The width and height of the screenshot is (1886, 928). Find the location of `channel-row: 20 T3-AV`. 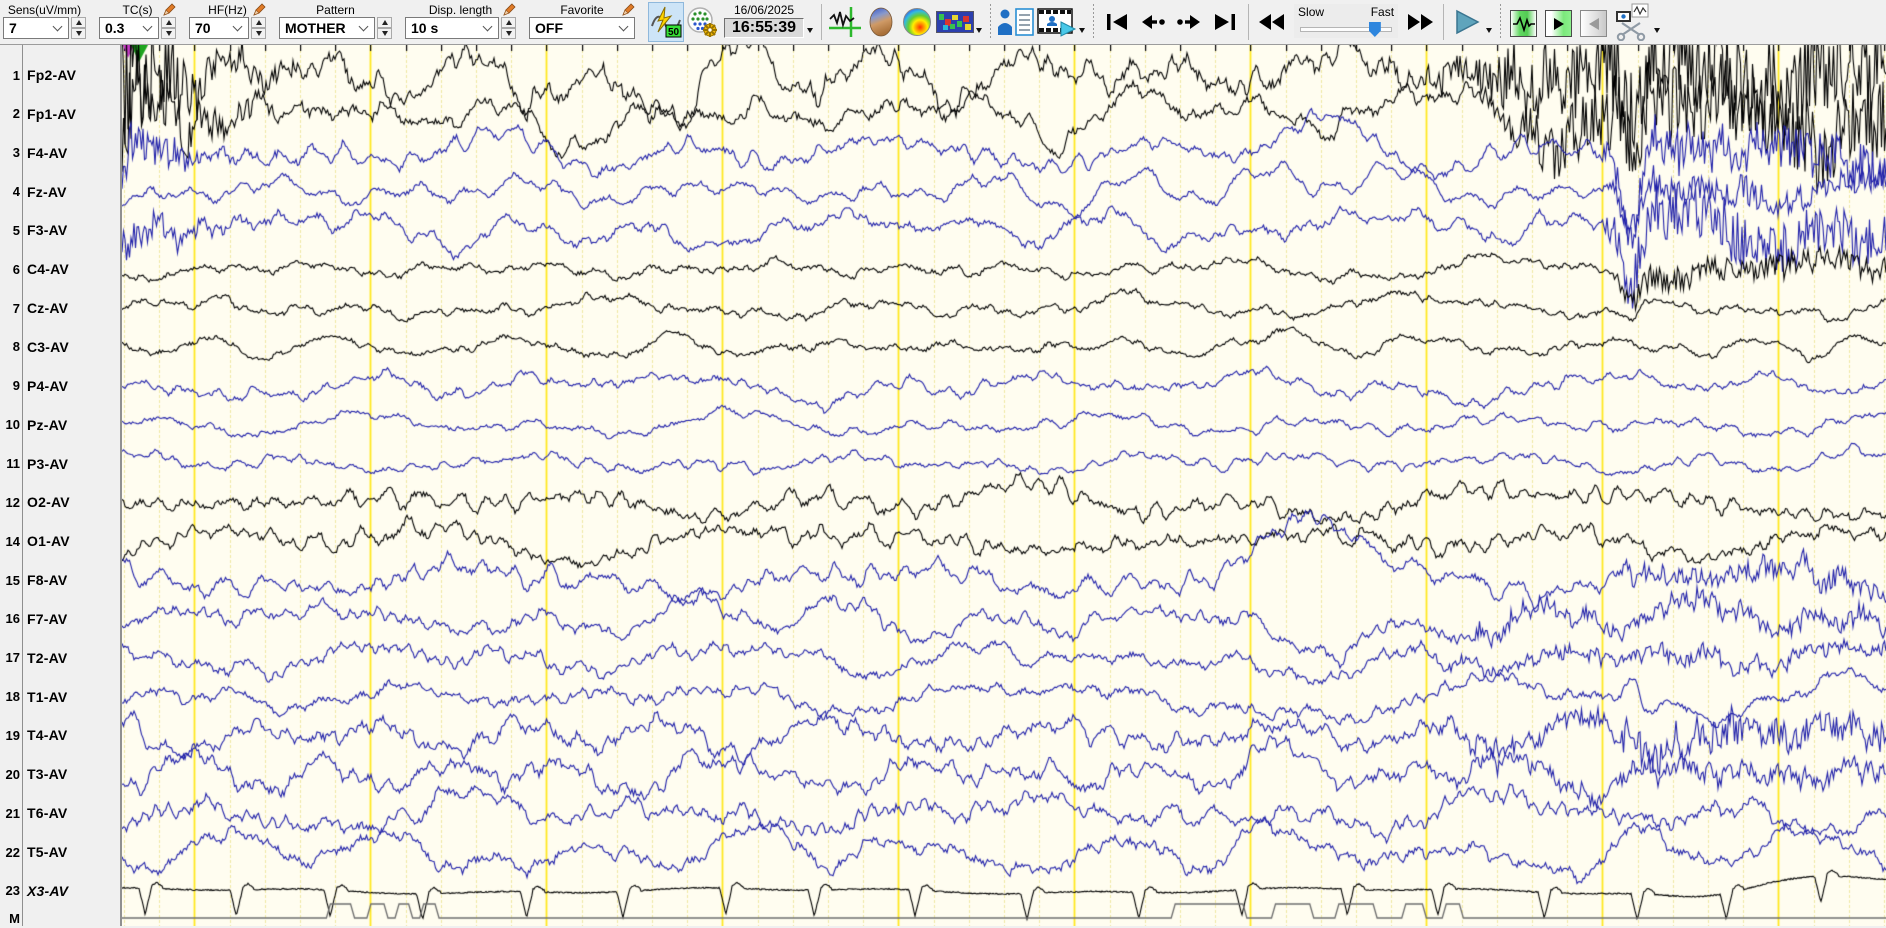

channel-row: 20 T3-AV is located at coordinates (34, 774).